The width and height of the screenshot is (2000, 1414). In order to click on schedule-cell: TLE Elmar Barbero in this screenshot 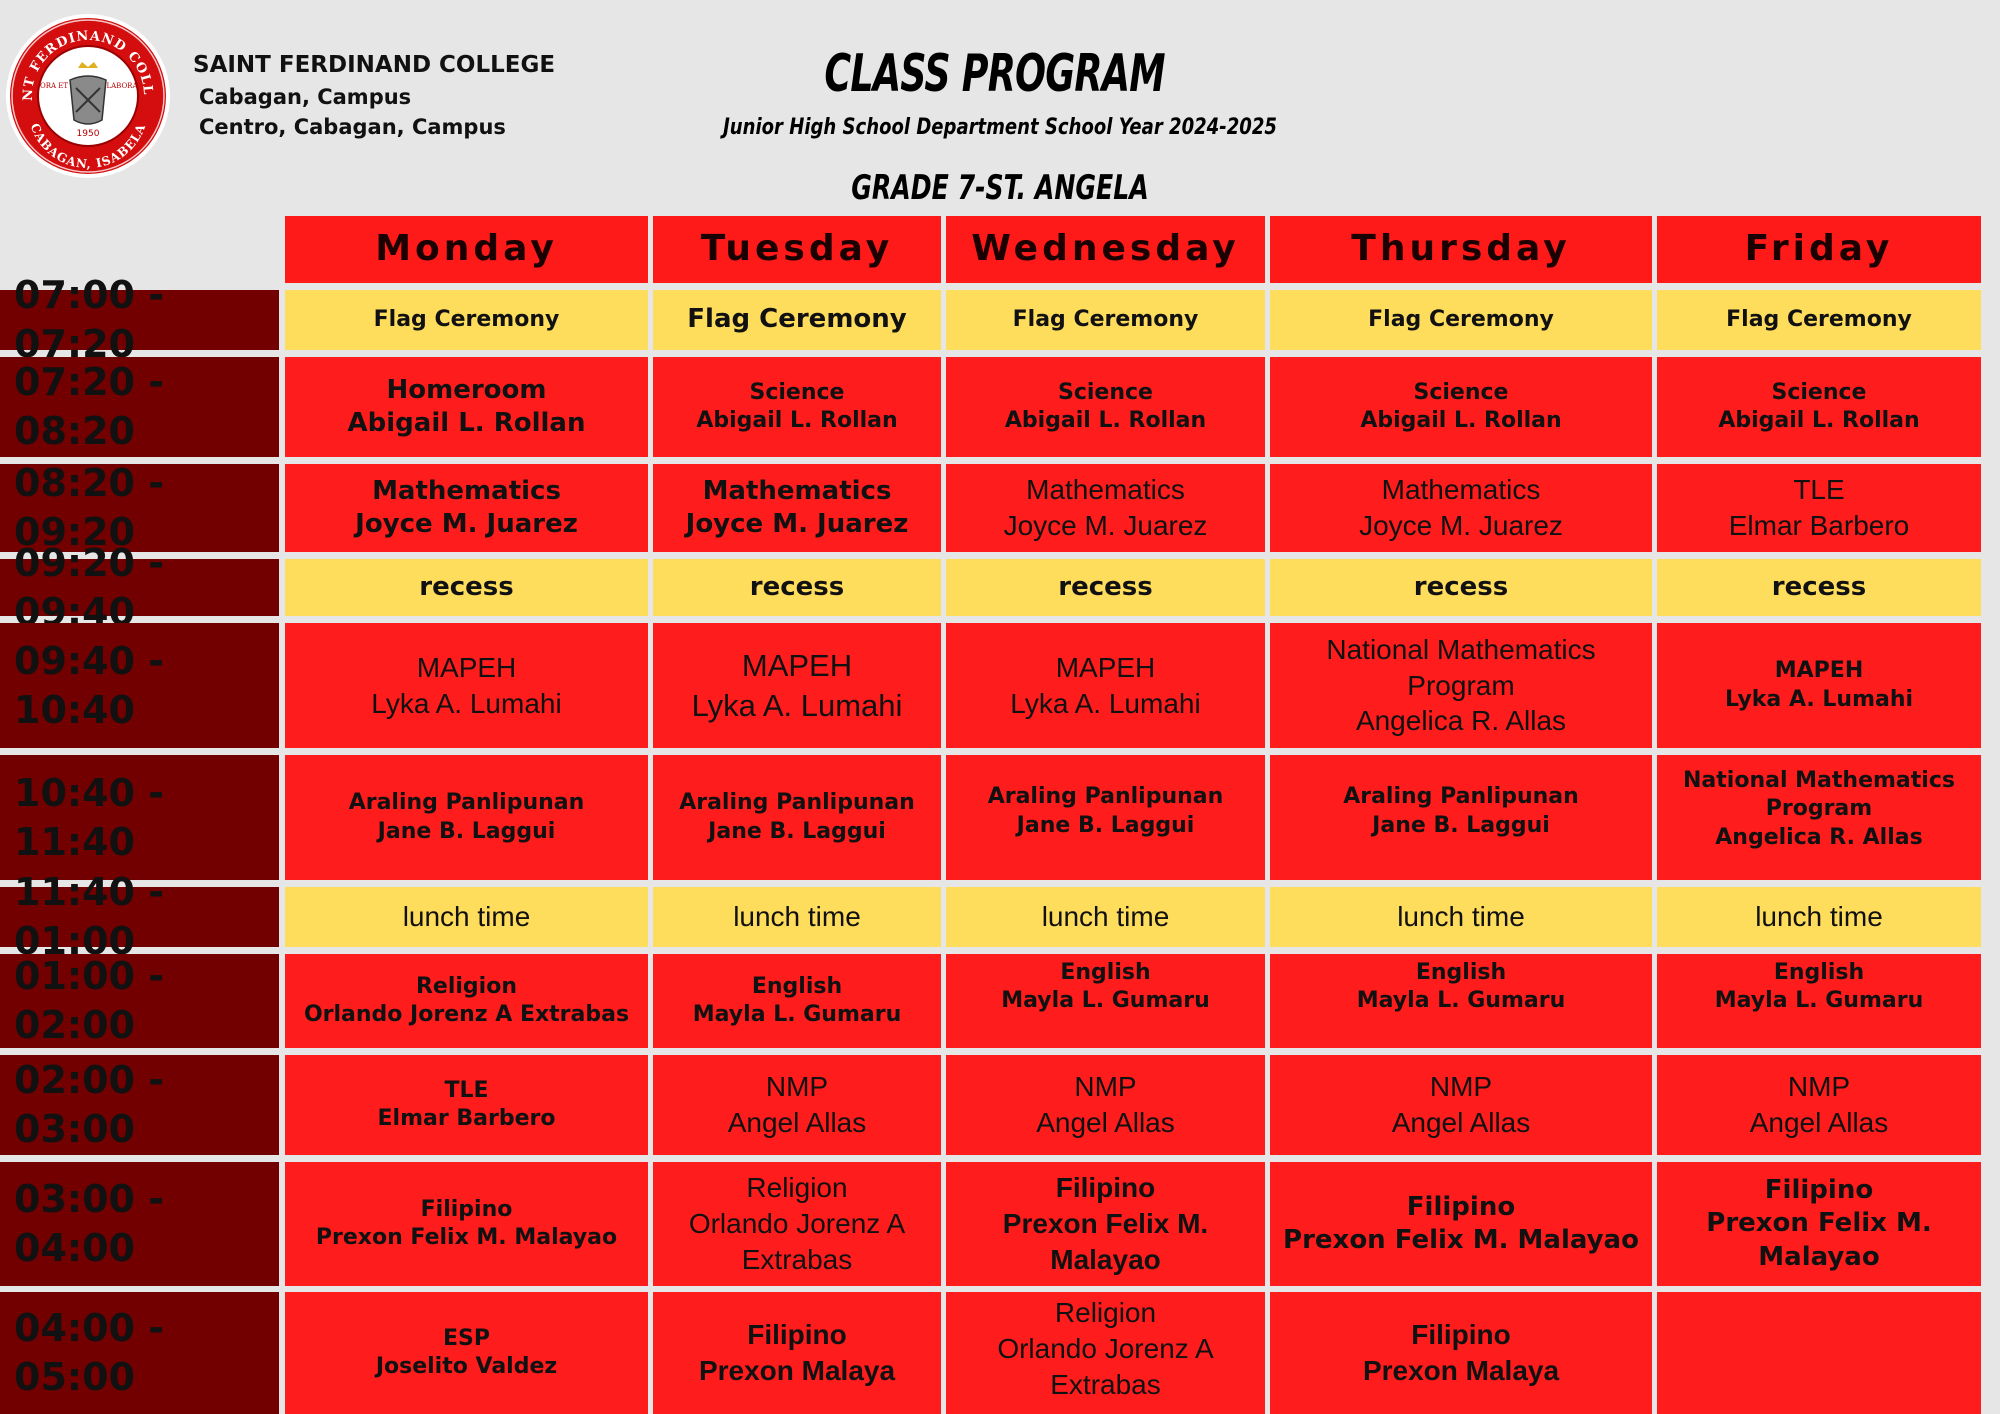, I will do `click(1819, 508)`.